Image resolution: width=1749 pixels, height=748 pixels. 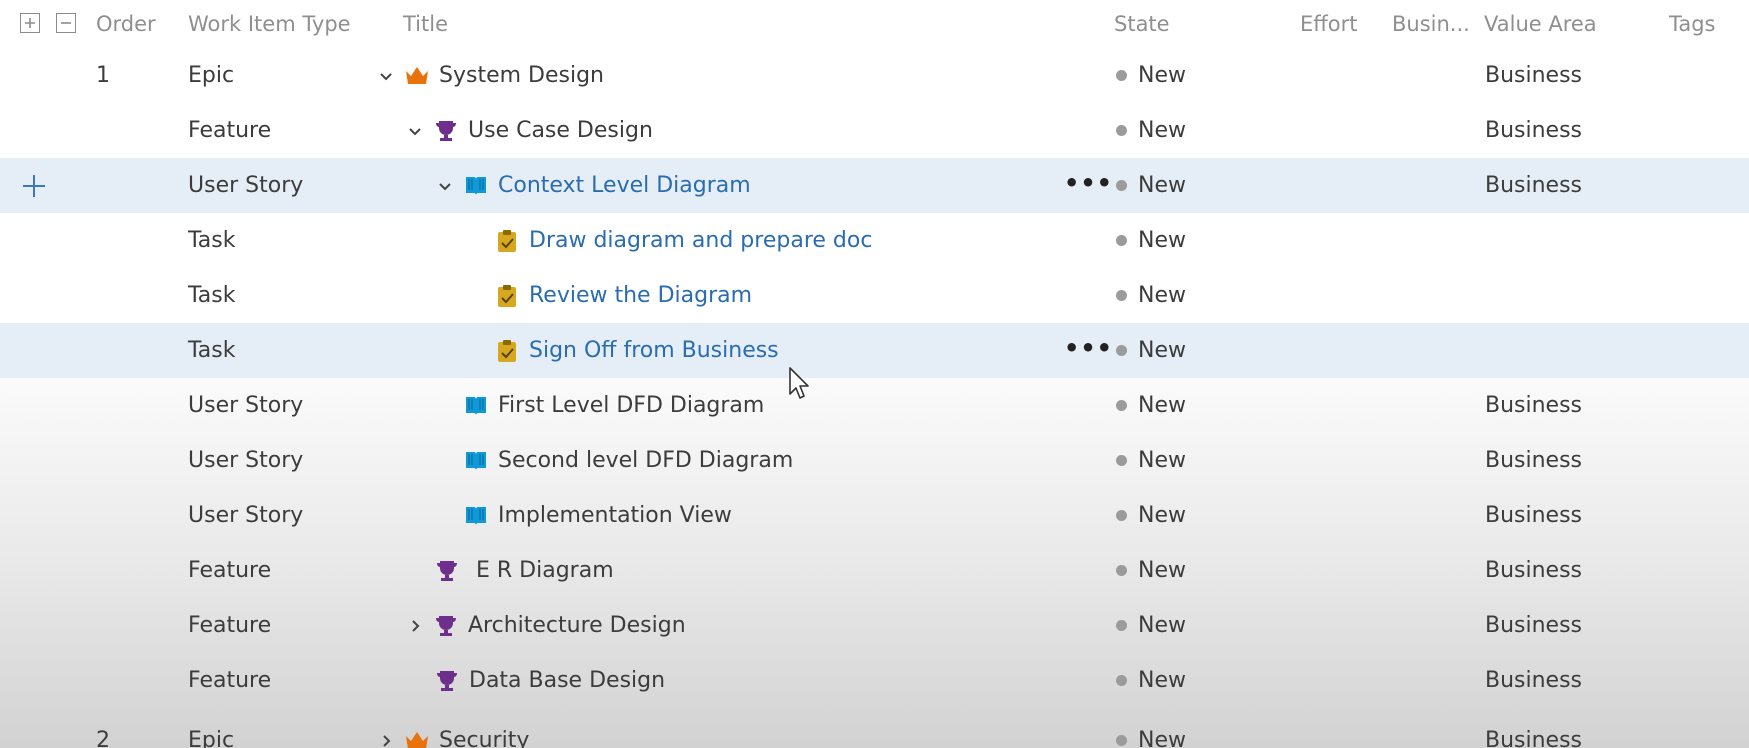 I want to click on column-header-value-area: Value Area, so click(x=1540, y=24).